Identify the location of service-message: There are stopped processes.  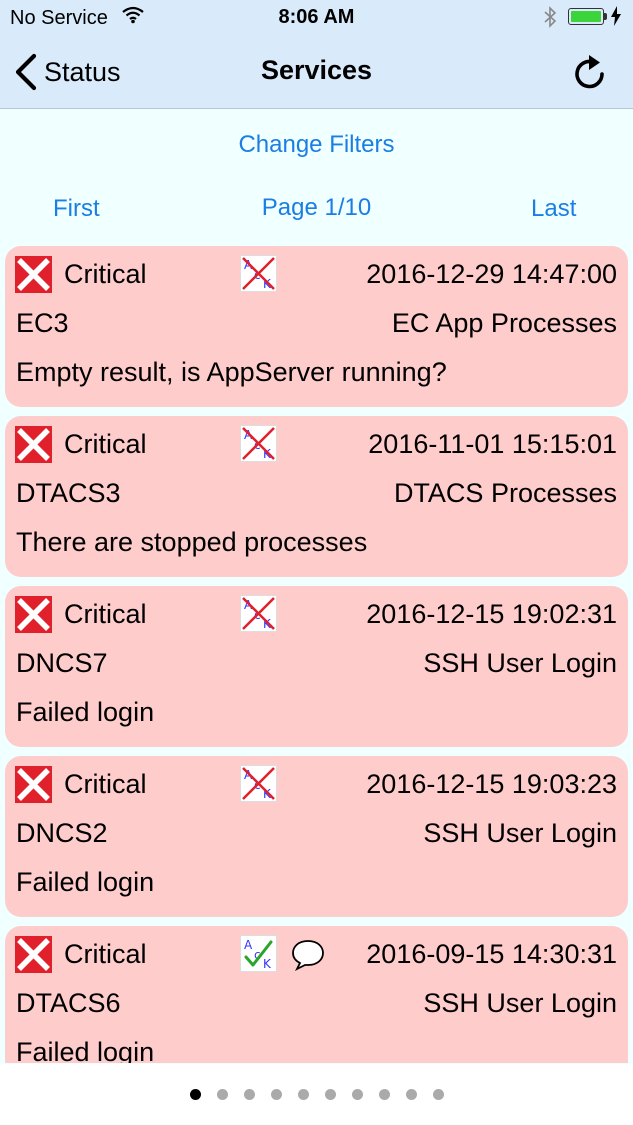
(192, 542).